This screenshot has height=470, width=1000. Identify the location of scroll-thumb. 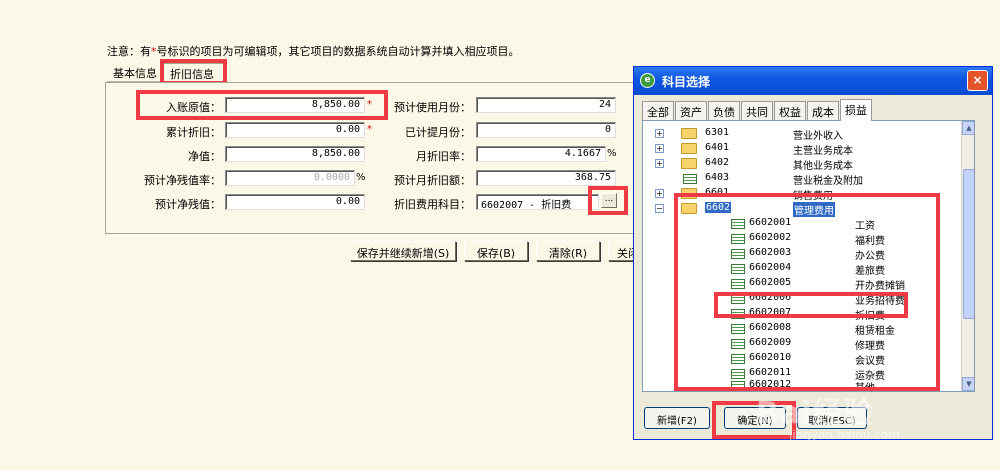
(968, 244).